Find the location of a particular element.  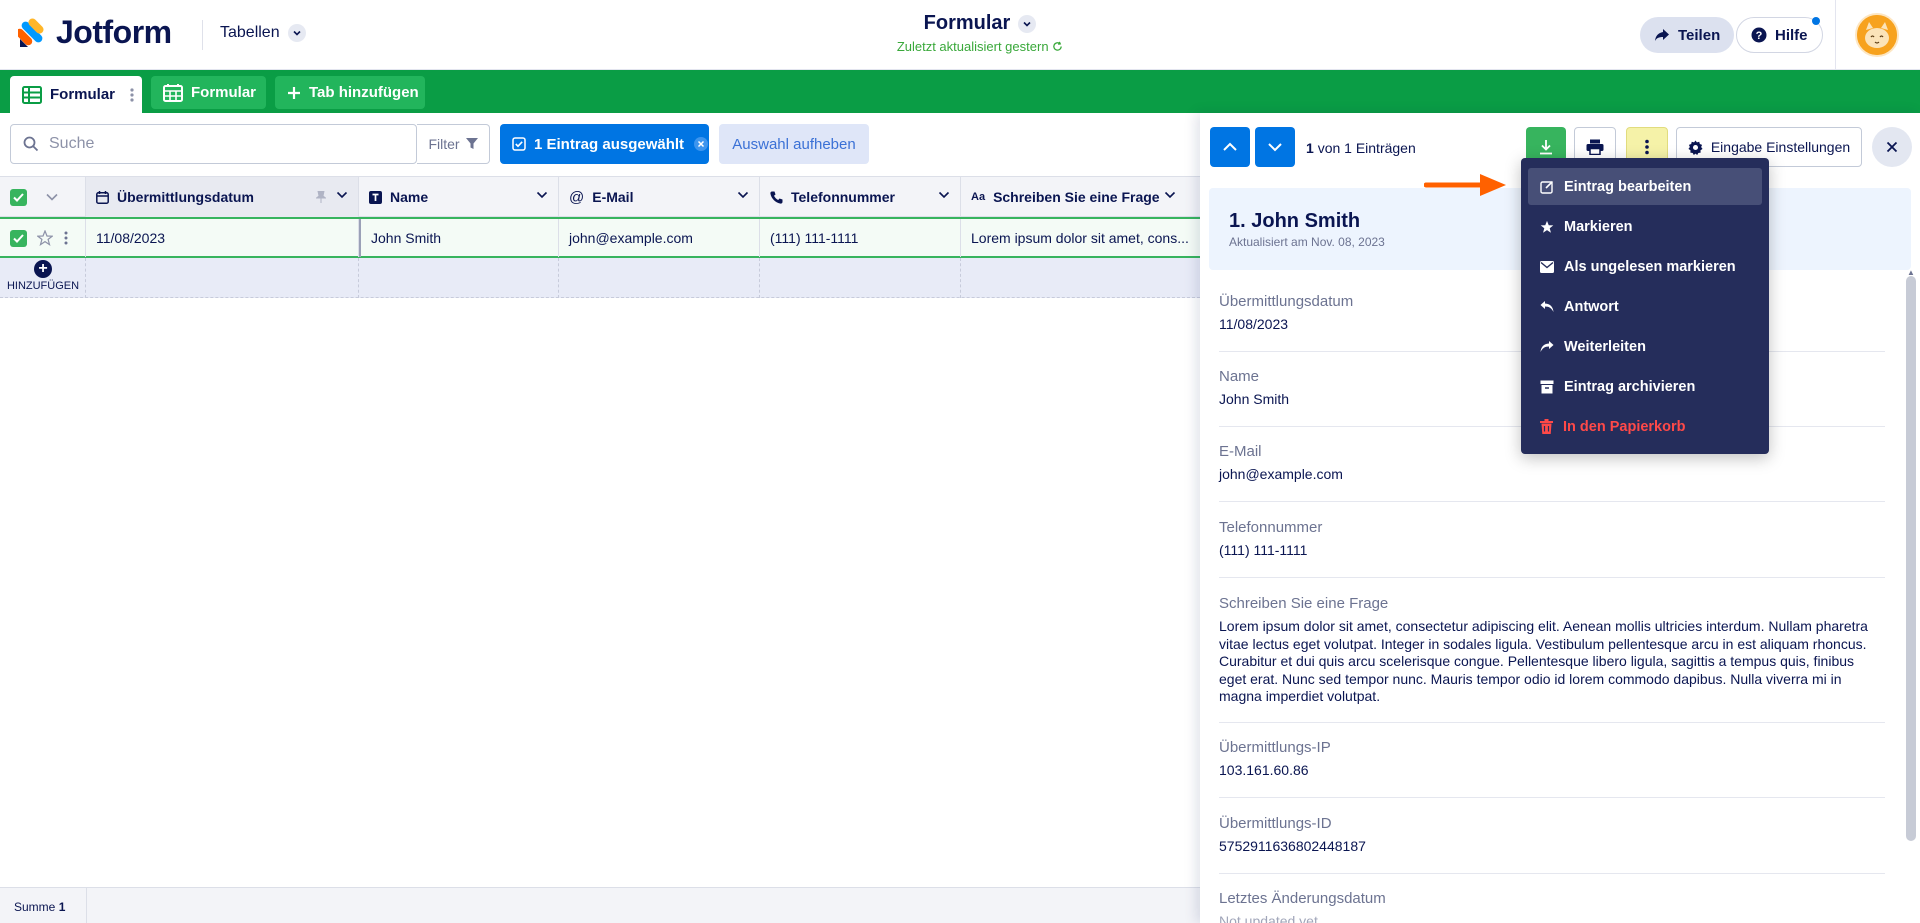

chevron-up-icon is located at coordinates (1230, 146).